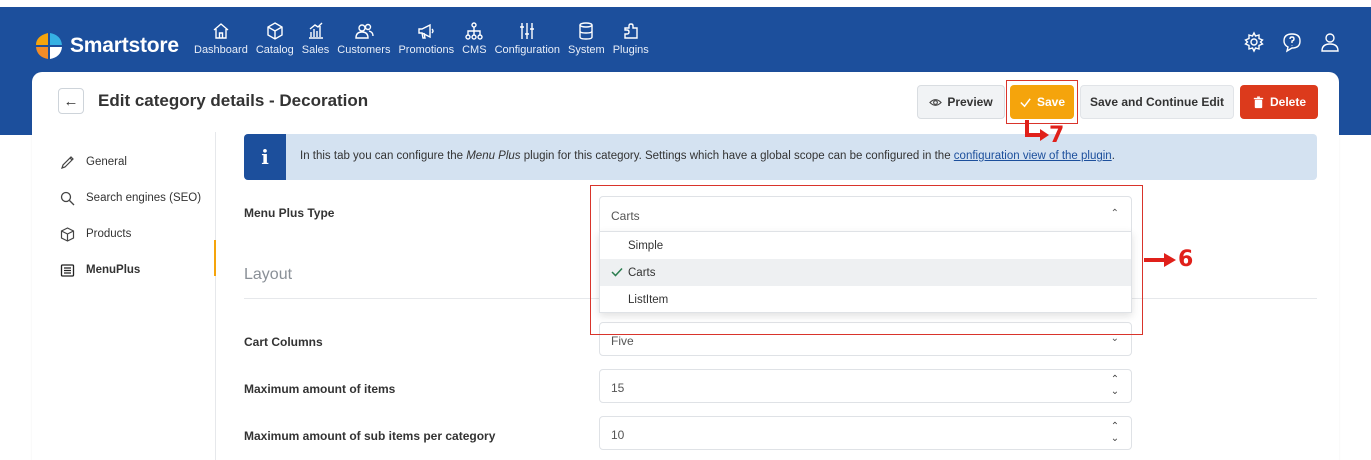 Image resolution: width=1371 pixels, height=460 pixels. I want to click on plugin-configuration-link: configuration view of the plugin, so click(1033, 156).